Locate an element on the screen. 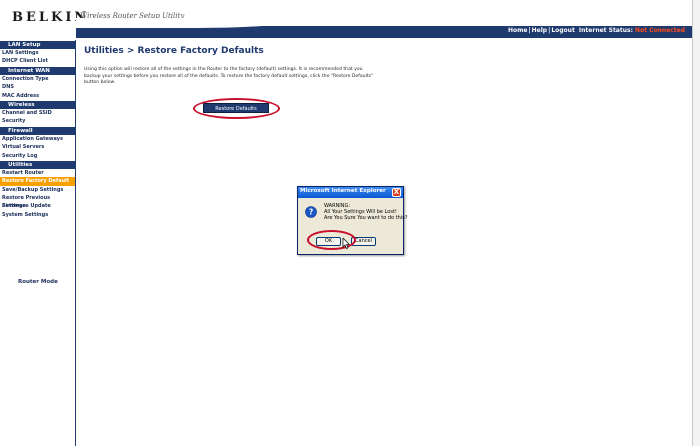  sidebar-item-dns: DNS is located at coordinates (37, 87).